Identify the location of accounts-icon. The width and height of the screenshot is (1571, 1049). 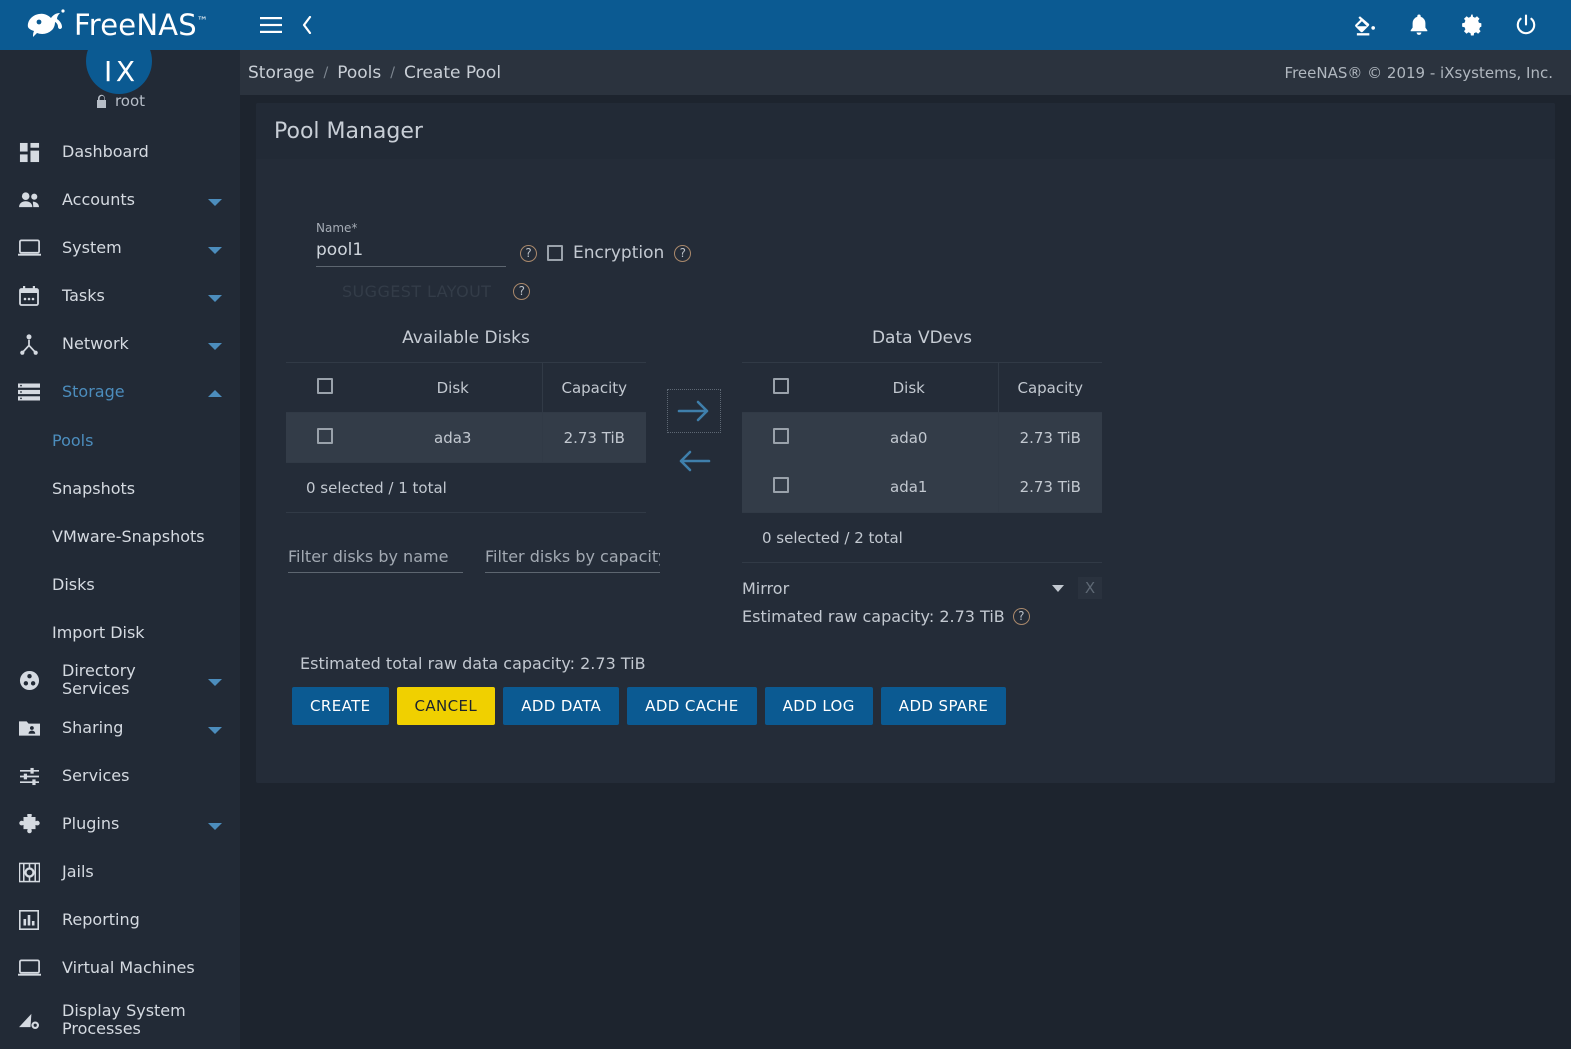
(29, 200).